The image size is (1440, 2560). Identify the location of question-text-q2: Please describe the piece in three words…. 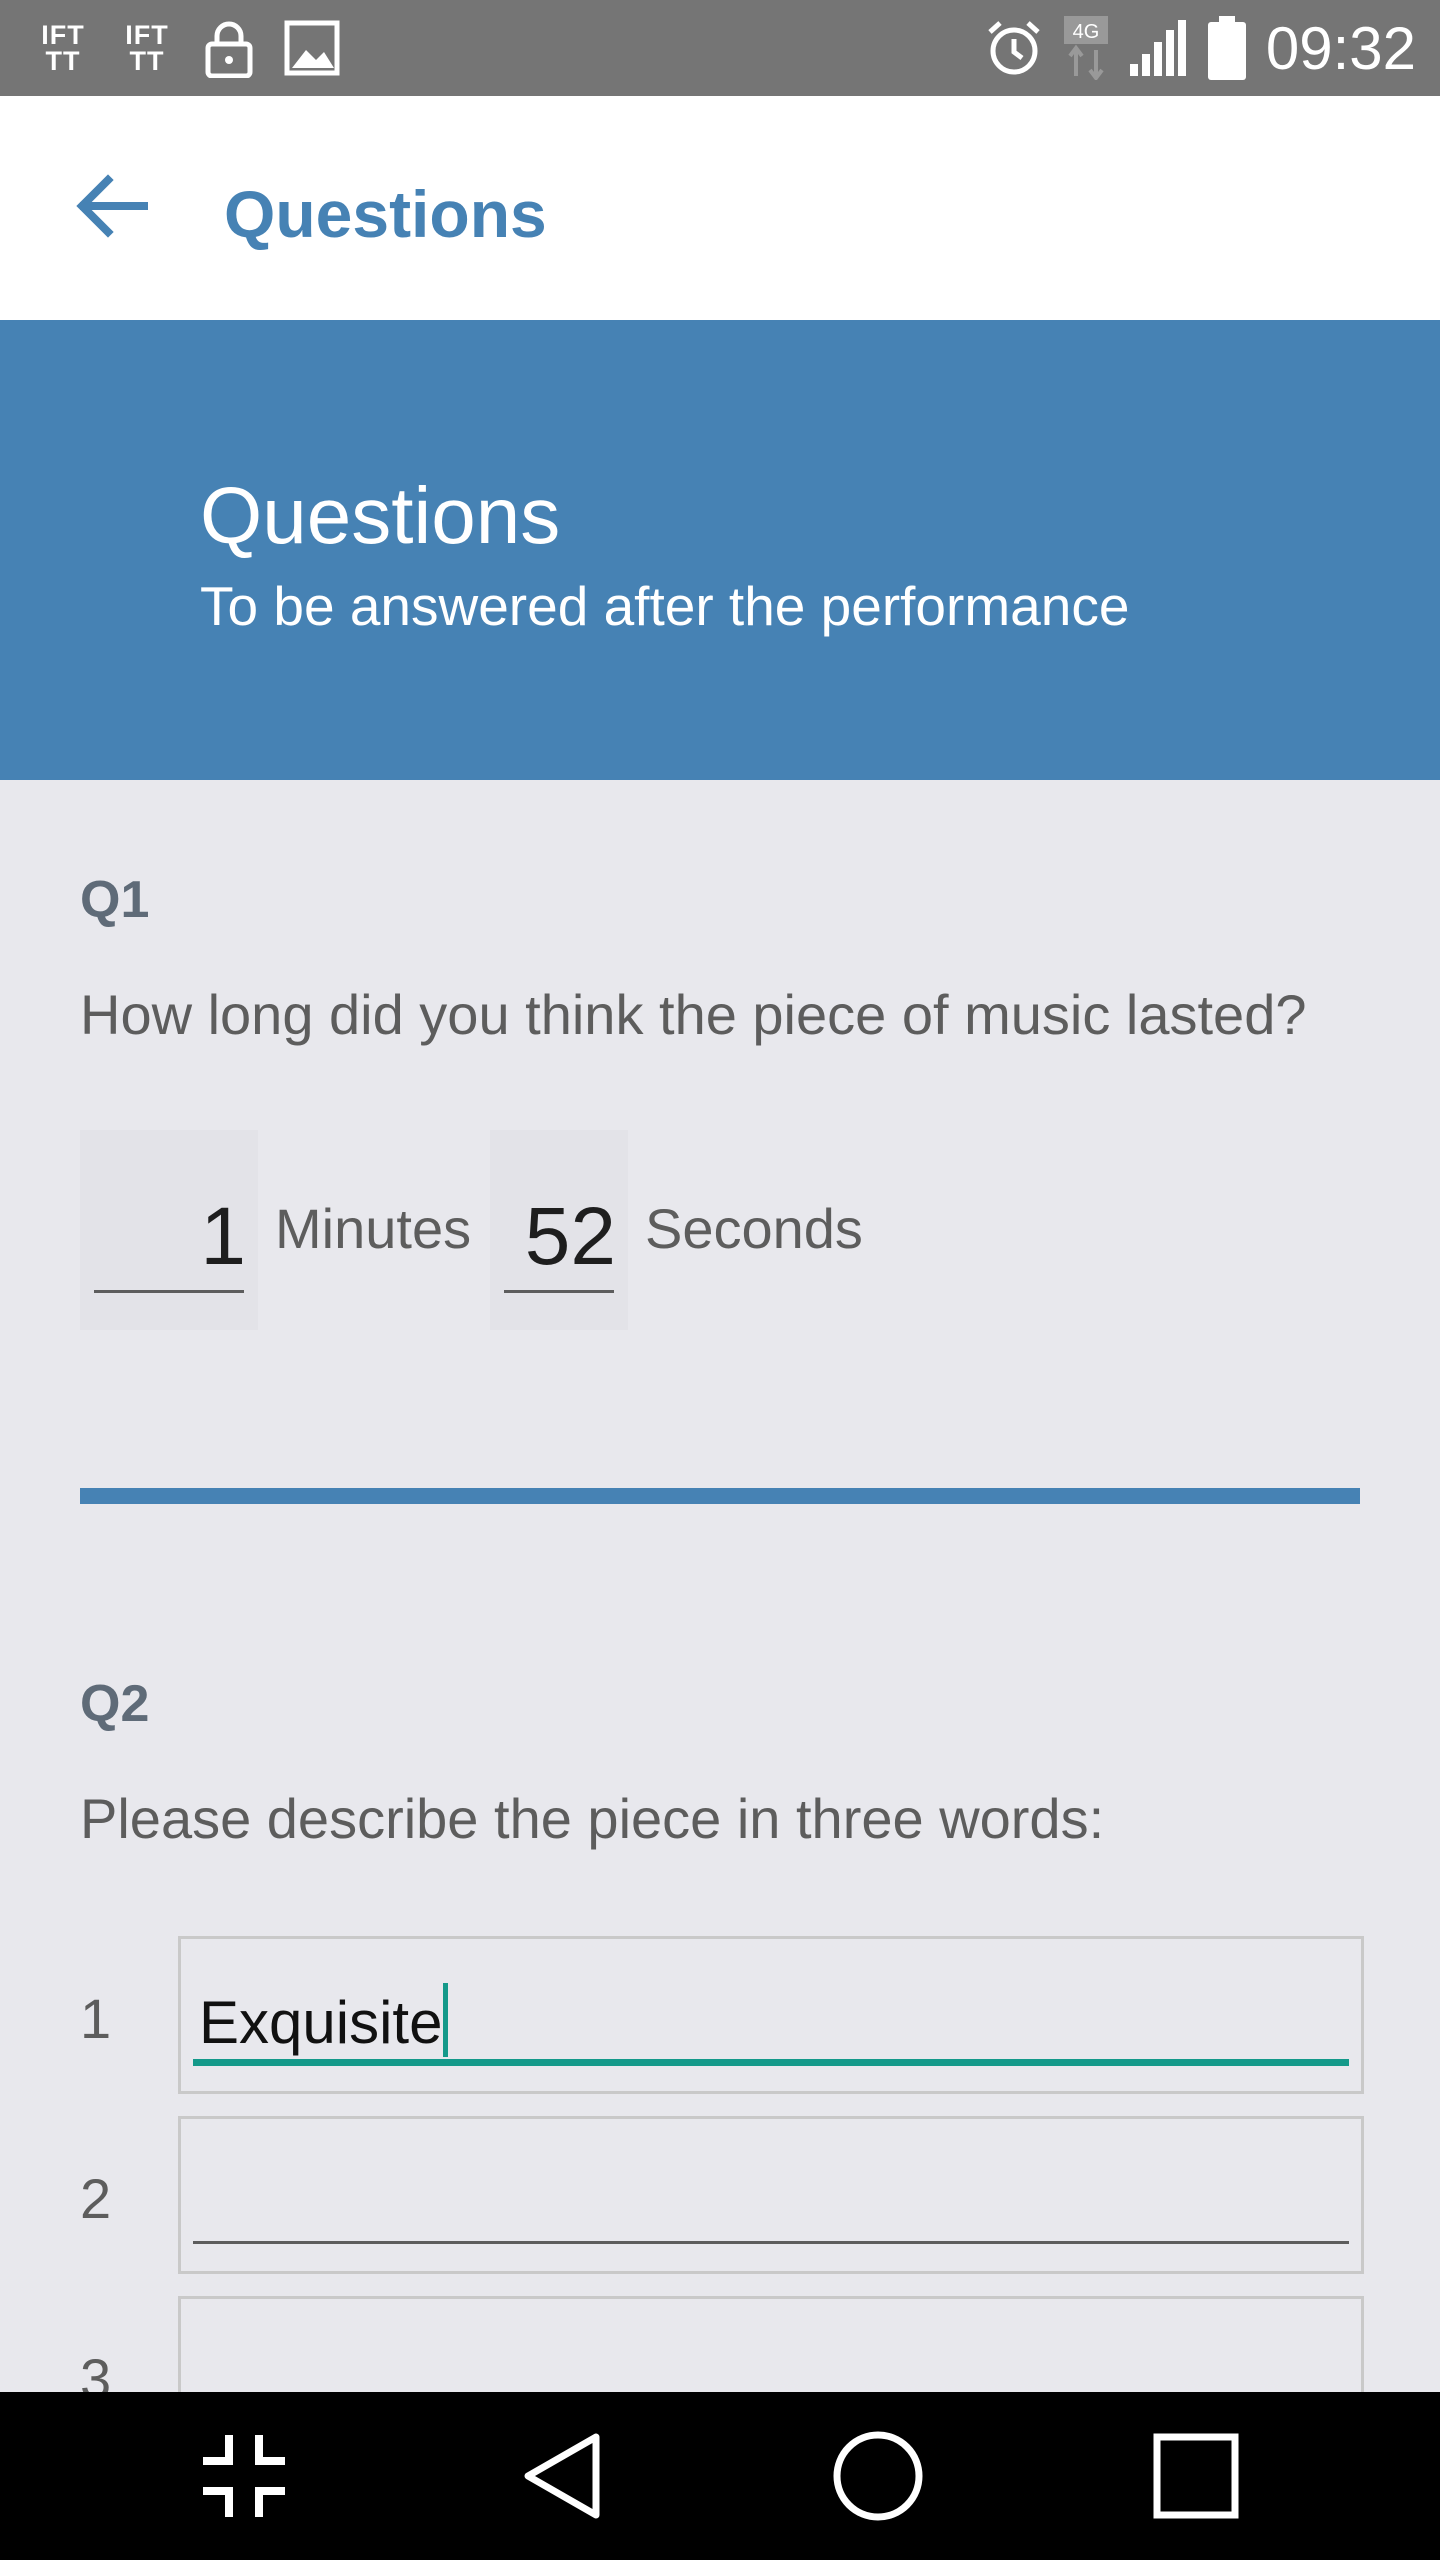
(592, 1818).